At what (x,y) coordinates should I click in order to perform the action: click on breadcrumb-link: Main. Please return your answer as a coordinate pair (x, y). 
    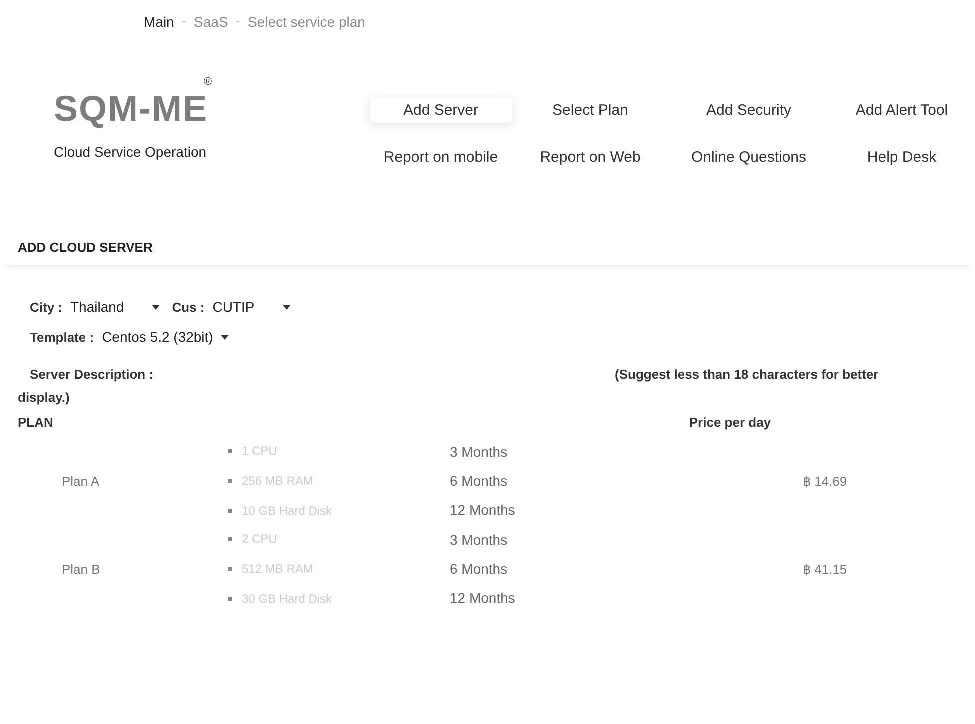
    Looking at the image, I should click on (159, 22).